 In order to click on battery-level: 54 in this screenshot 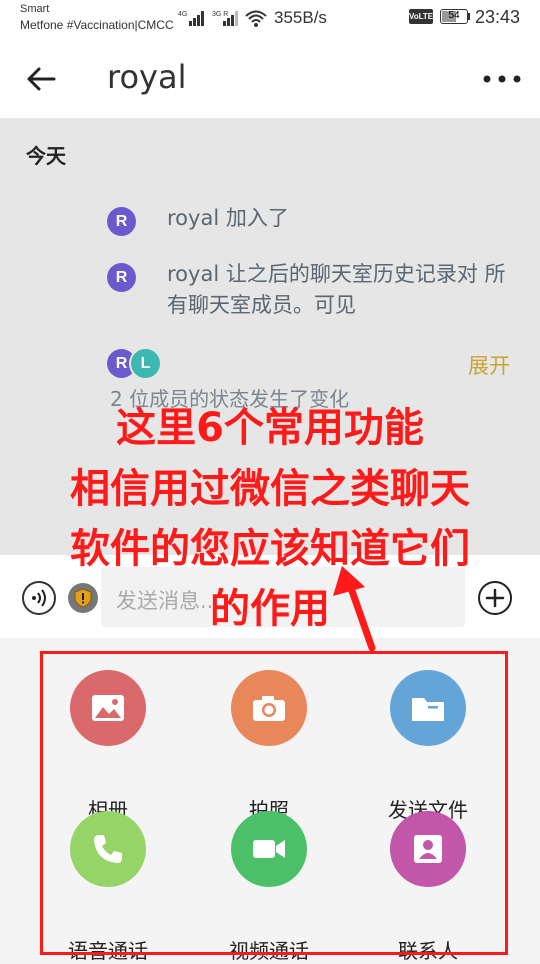, I will do `click(454, 15)`.